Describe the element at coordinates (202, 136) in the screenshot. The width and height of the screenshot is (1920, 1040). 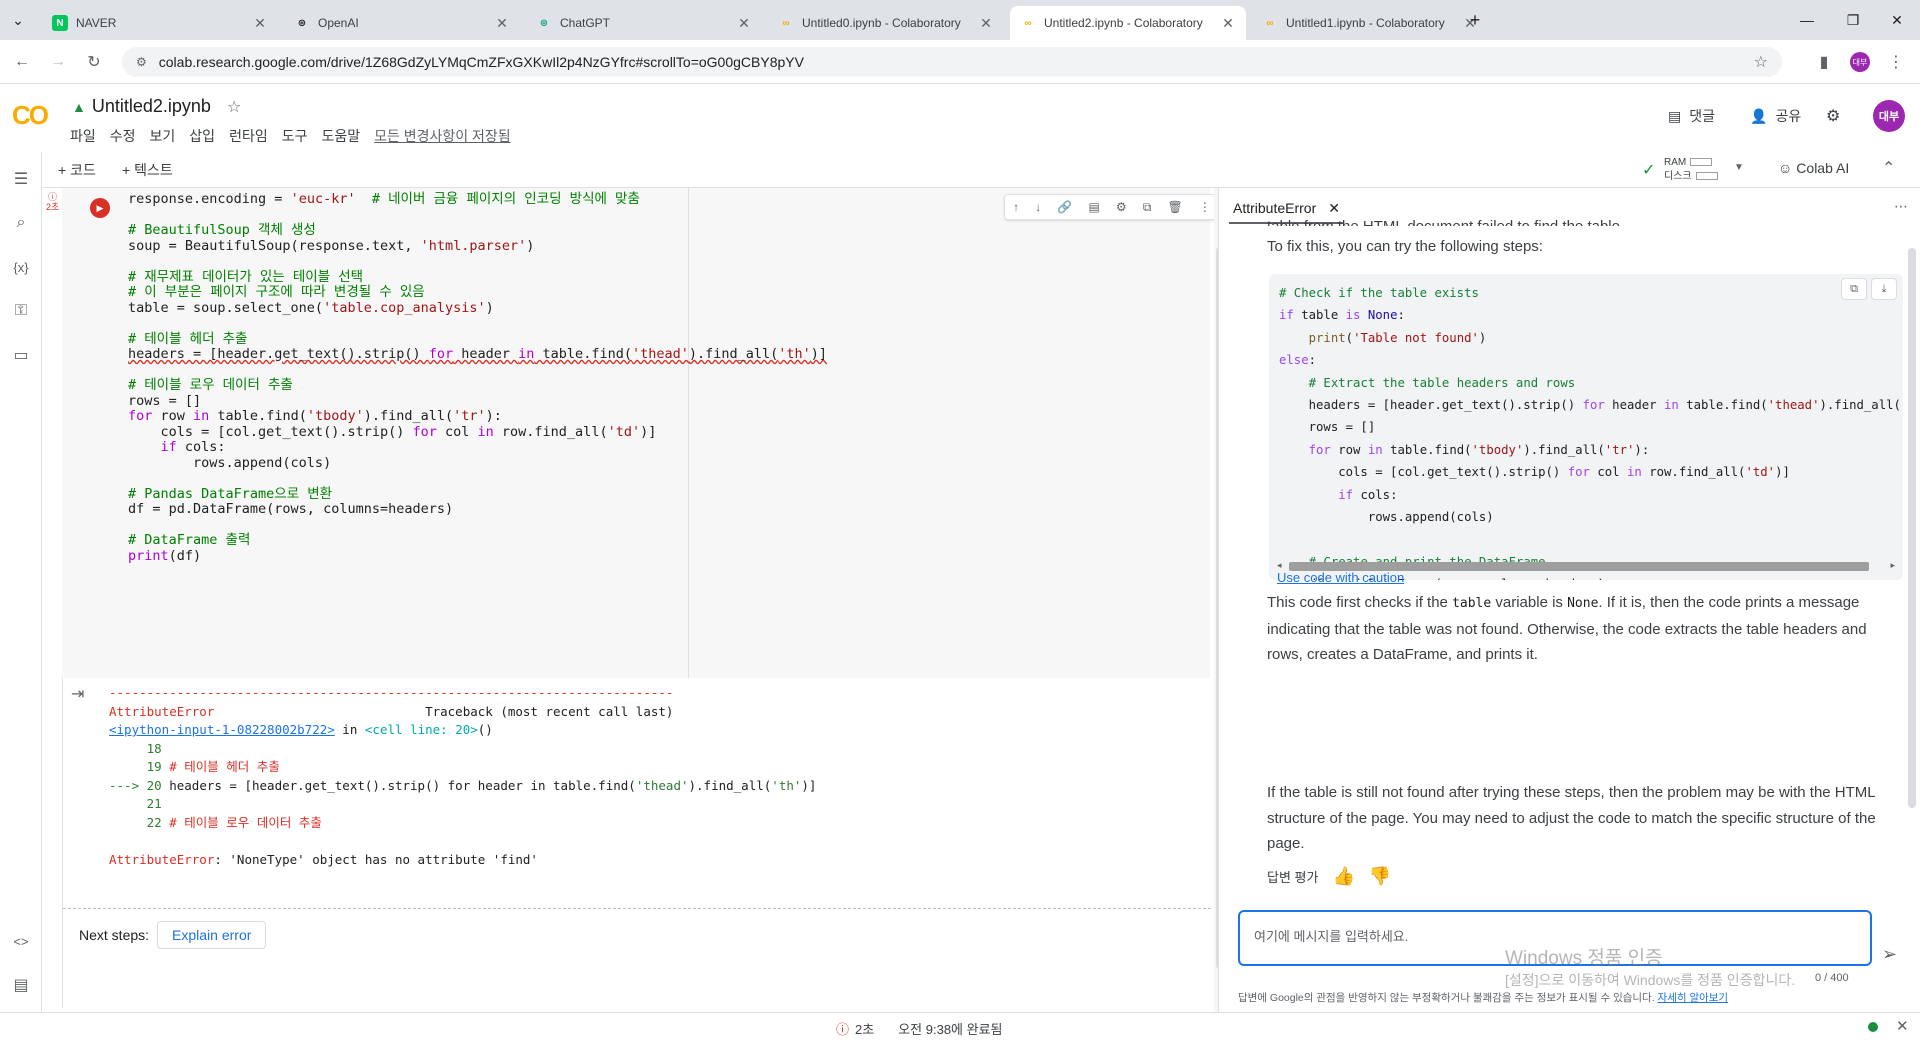
I see `menu-item: 삽입` at that location.